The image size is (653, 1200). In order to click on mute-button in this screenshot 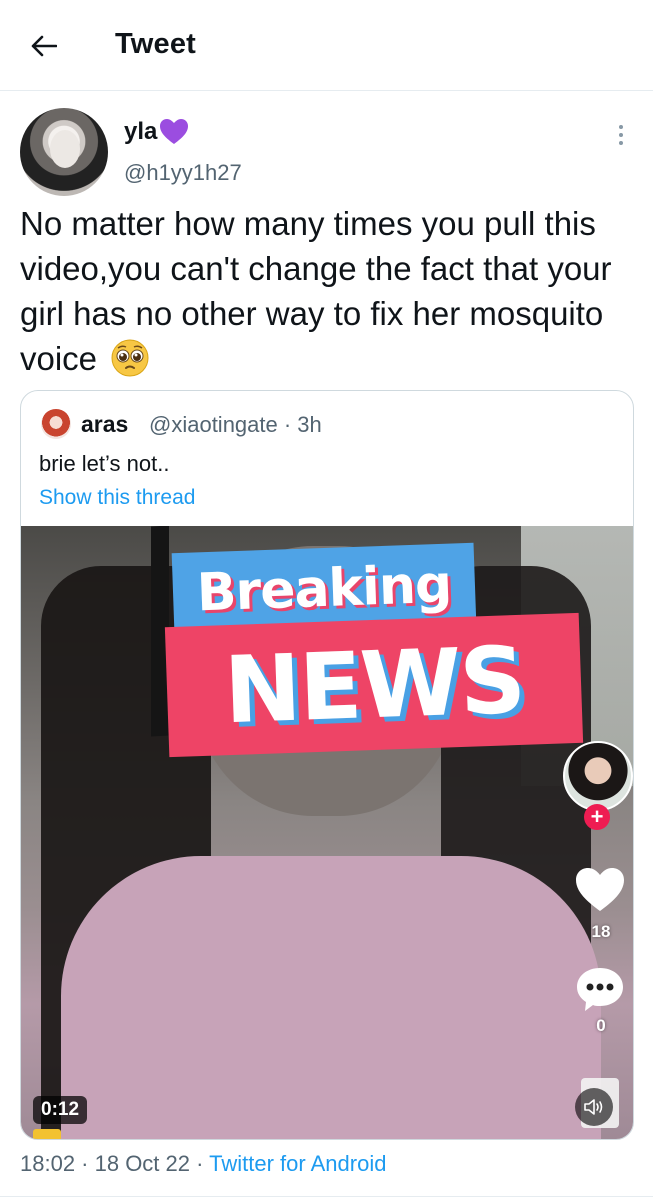, I will do `click(594, 1107)`.